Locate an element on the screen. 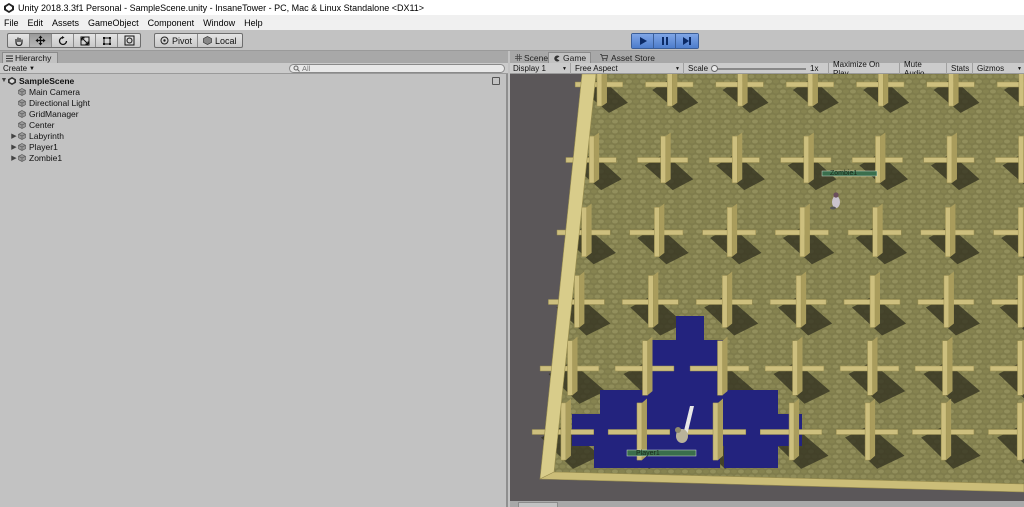 This screenshot has height=507, width=1024. display-dropdown: Display 1 ▼ is located at coordinates (540, 68).